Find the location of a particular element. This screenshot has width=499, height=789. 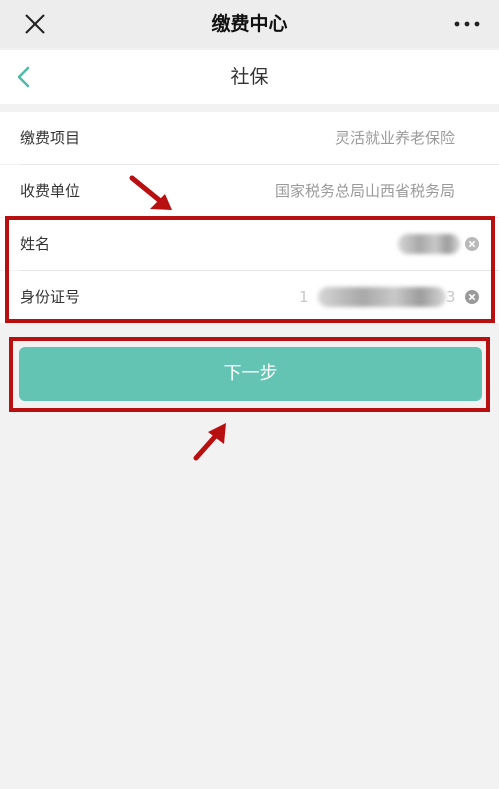

page-navbar: 社保 is located at coordinates (249, 77).